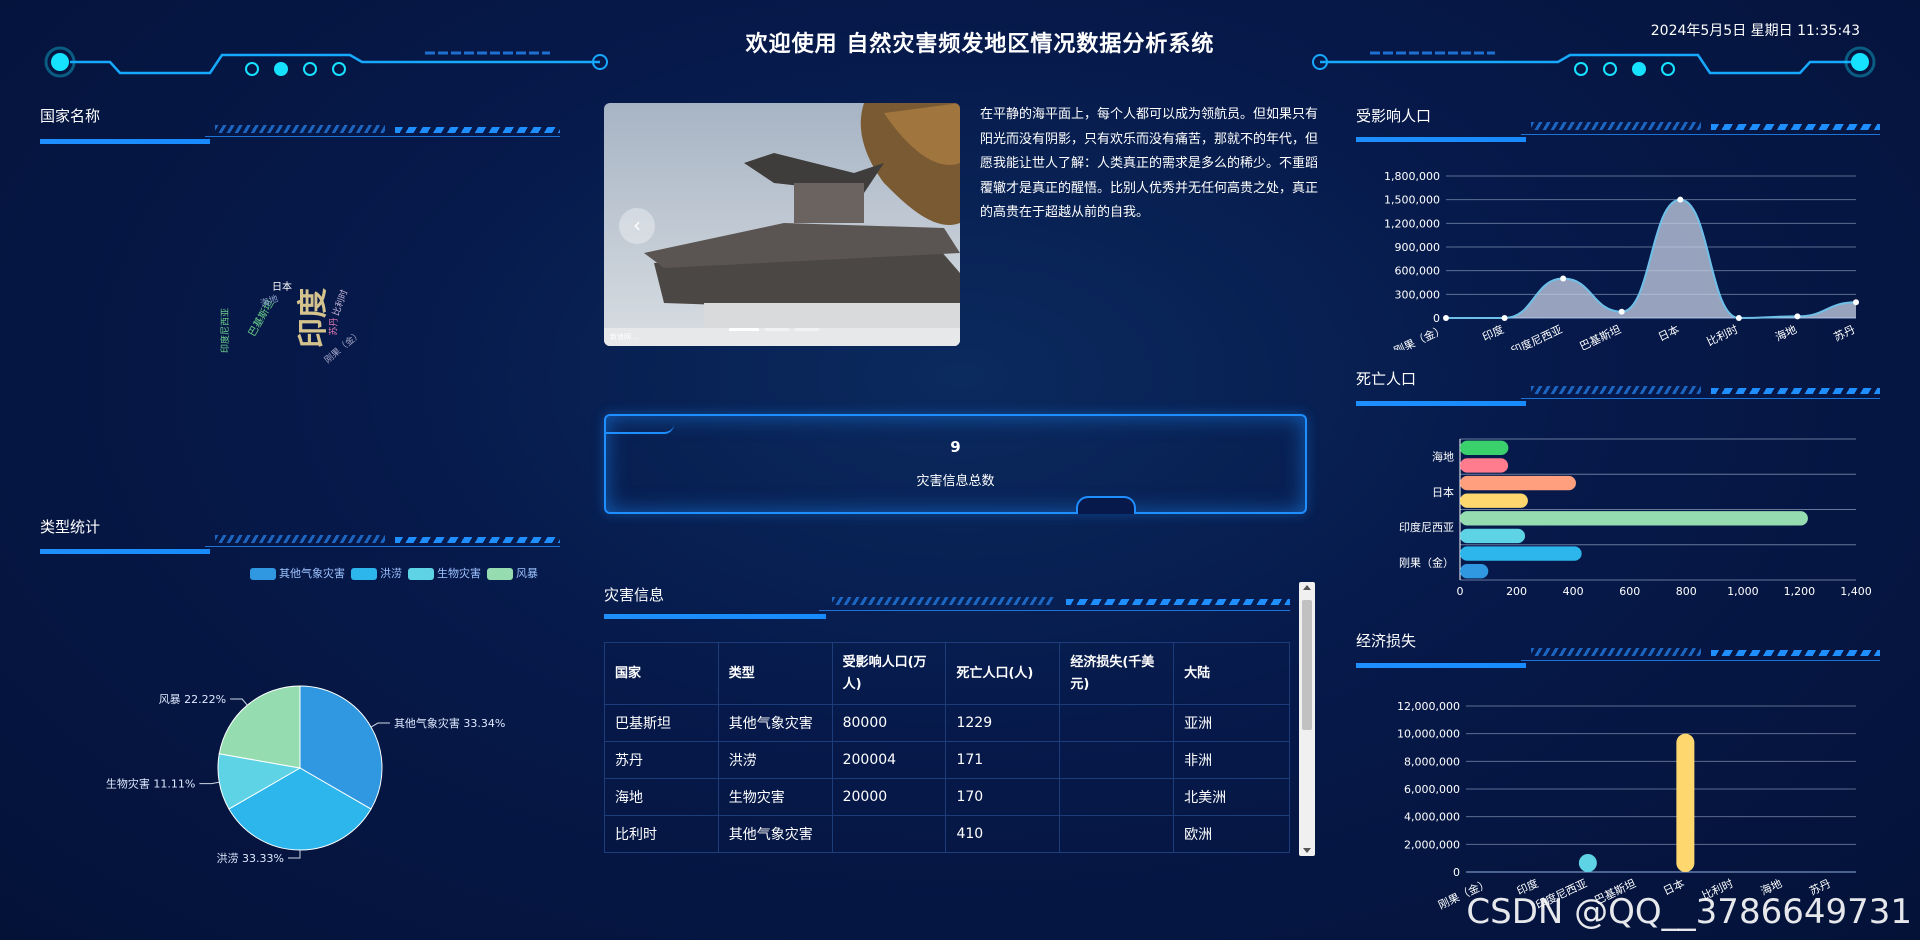 Image resolution: width=1920 pixels, height=940 pixels. Describe the element at coordinates (70, 527) in the screenshot. I see `panel-title-type-stats: 类型统计` at that location.